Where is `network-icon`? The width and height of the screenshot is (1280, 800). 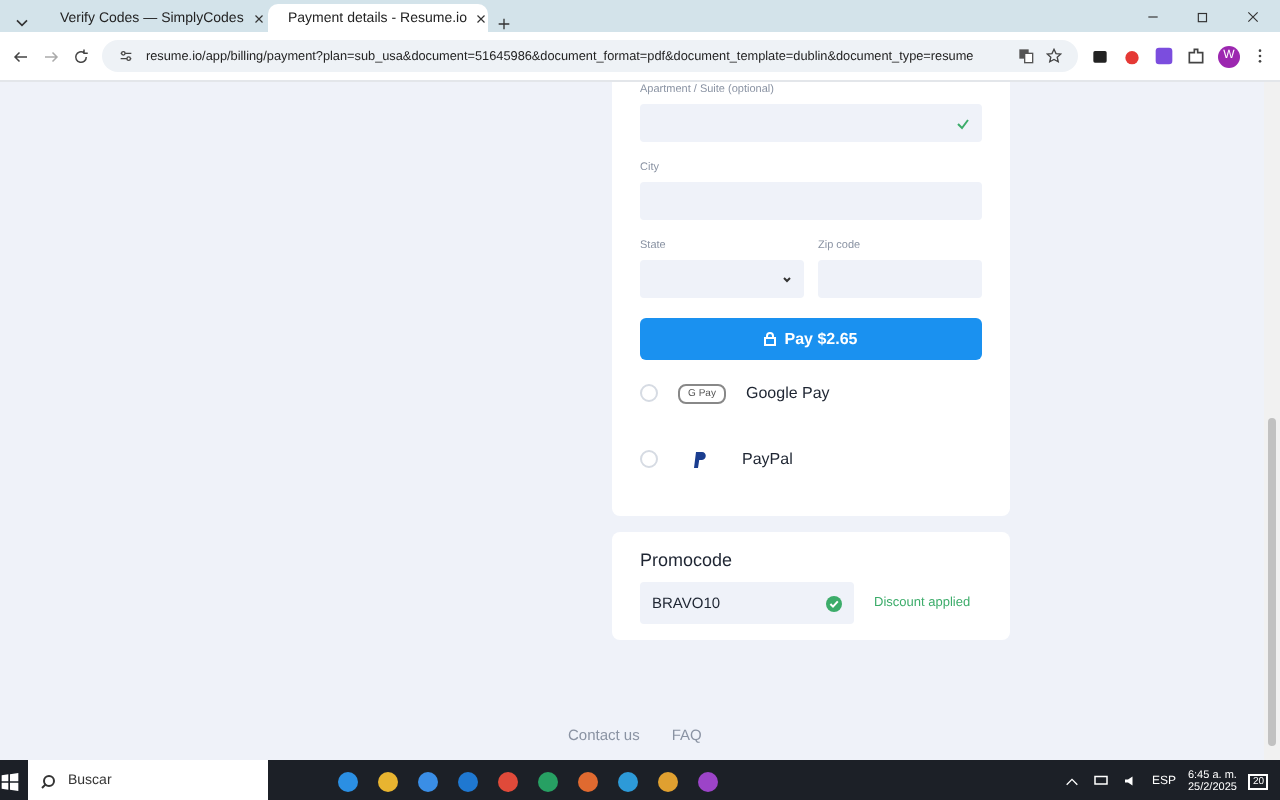 network-icon is located at coordinates (1100, 781).